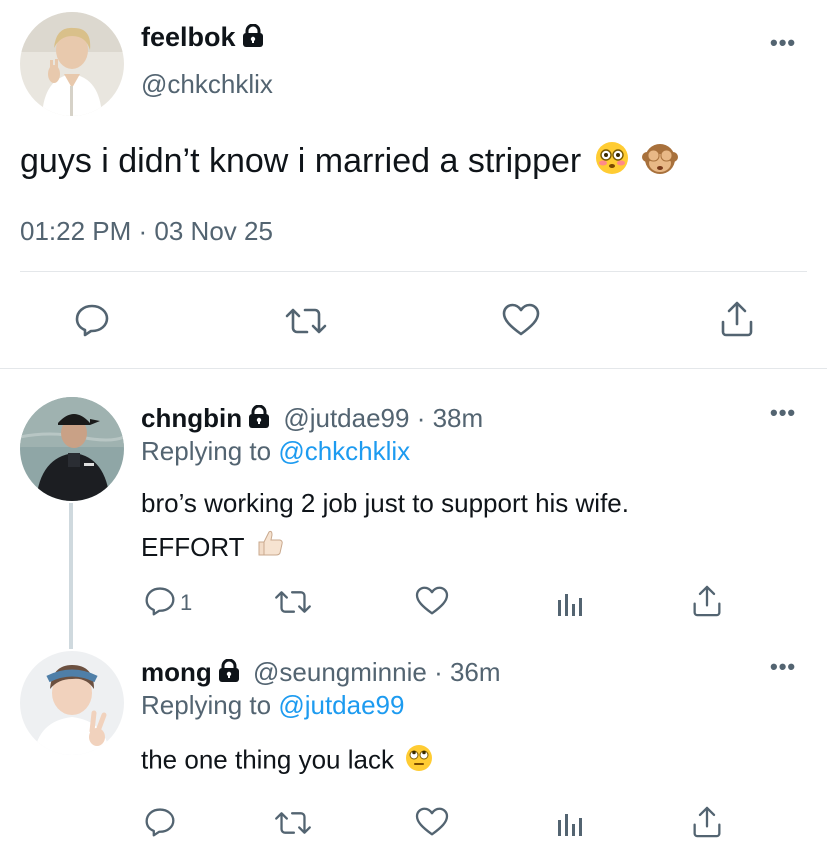  Describe the element at coordinates (341, 705) in the screenshot. I see `mention-link: @jutdae99` at that location.